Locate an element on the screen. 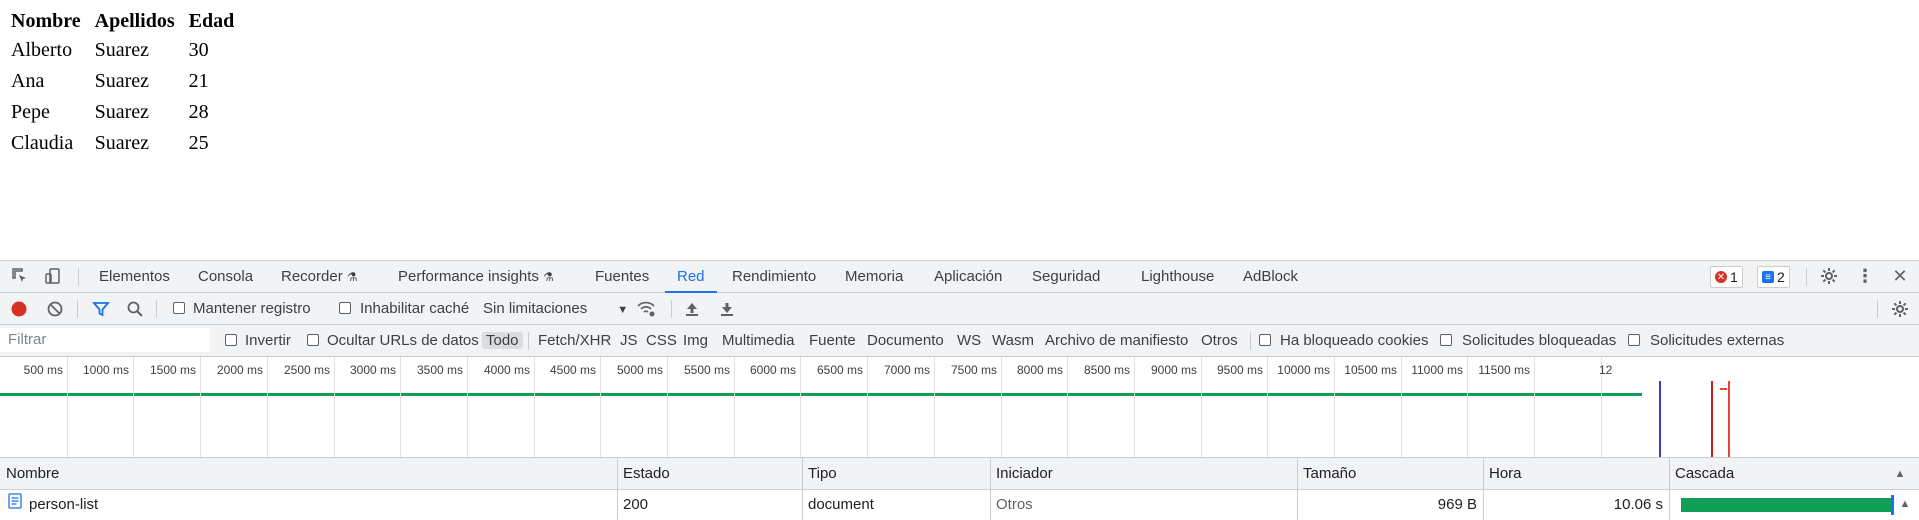  tab-fuentes: Fuentes is located at coordinates (622, 276).